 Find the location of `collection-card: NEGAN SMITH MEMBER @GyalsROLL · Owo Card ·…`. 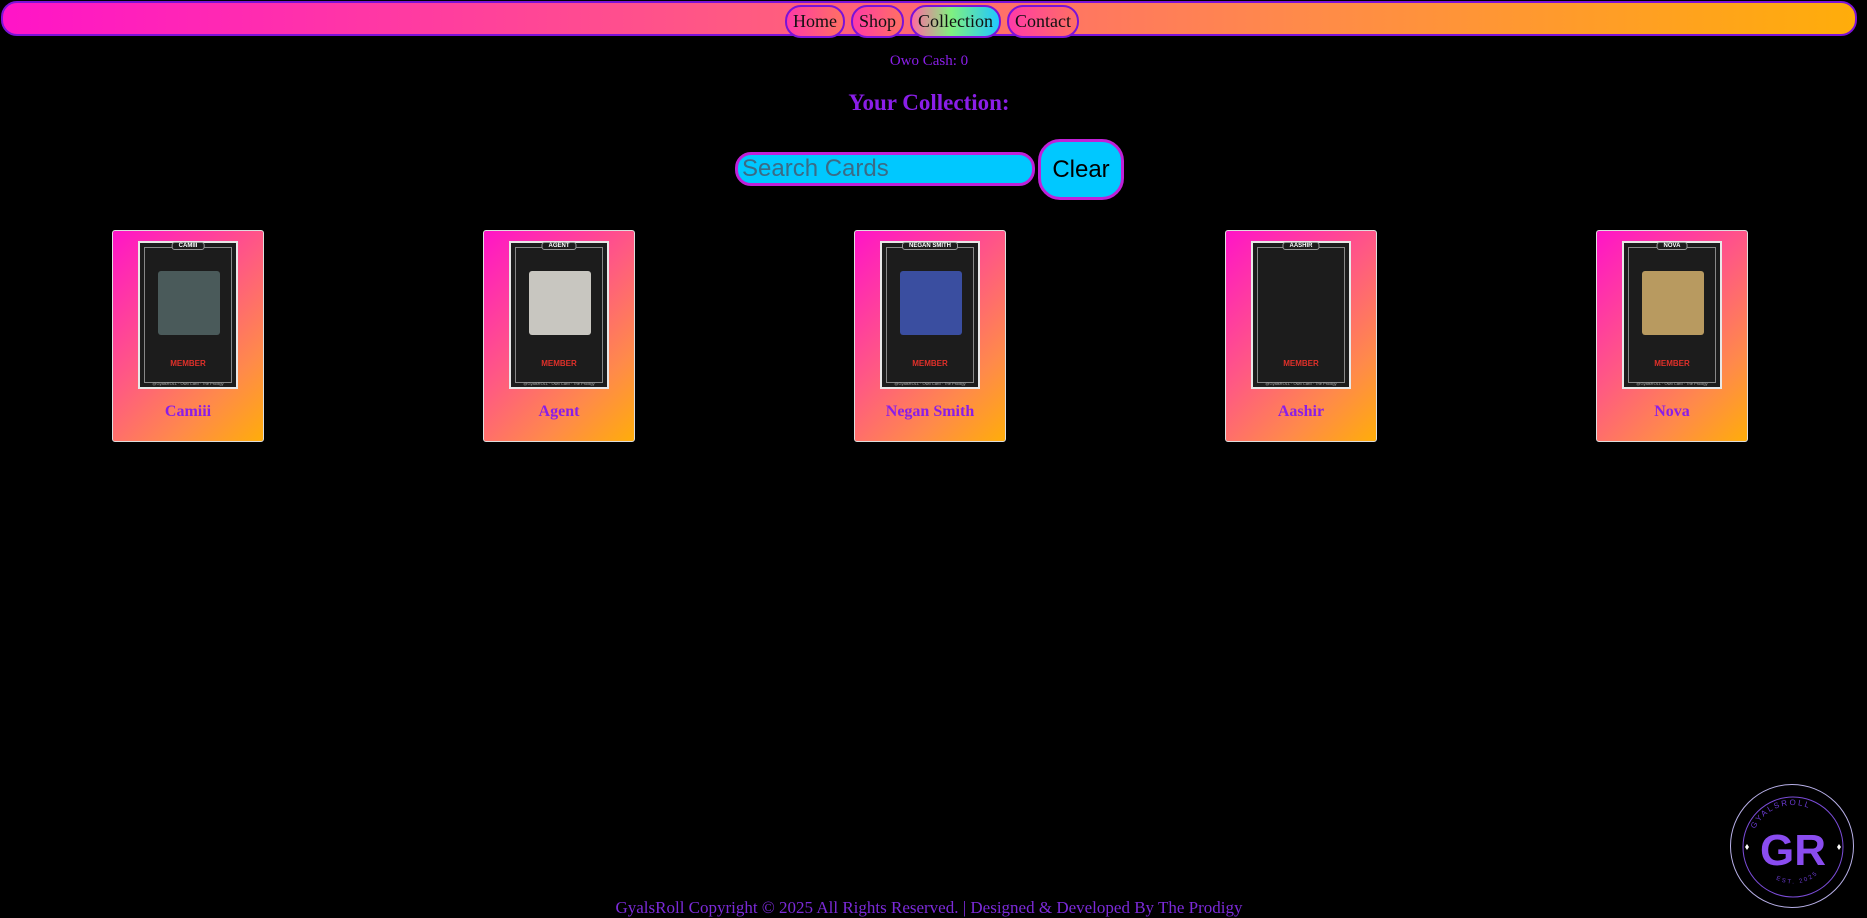

collection-card: NEGAN SMITH MEMBER @GyalsROLL · Owo Card ·… is located at coordinates (930, 336).